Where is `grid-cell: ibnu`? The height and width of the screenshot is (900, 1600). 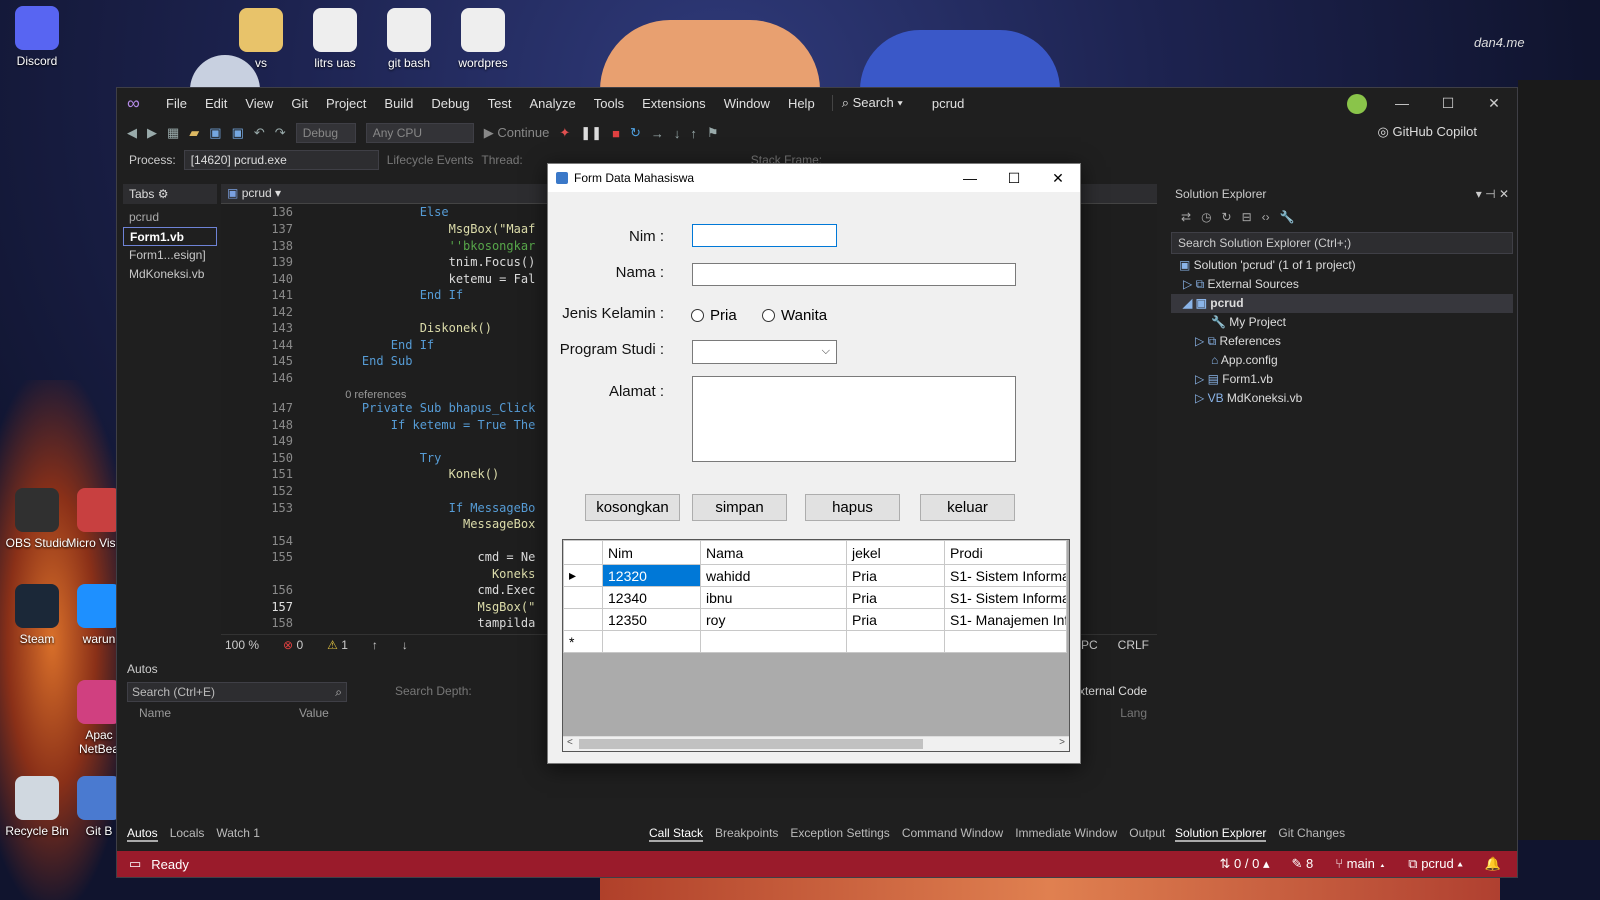
grid-cell: ibnu is located at coordinates (773, 597).